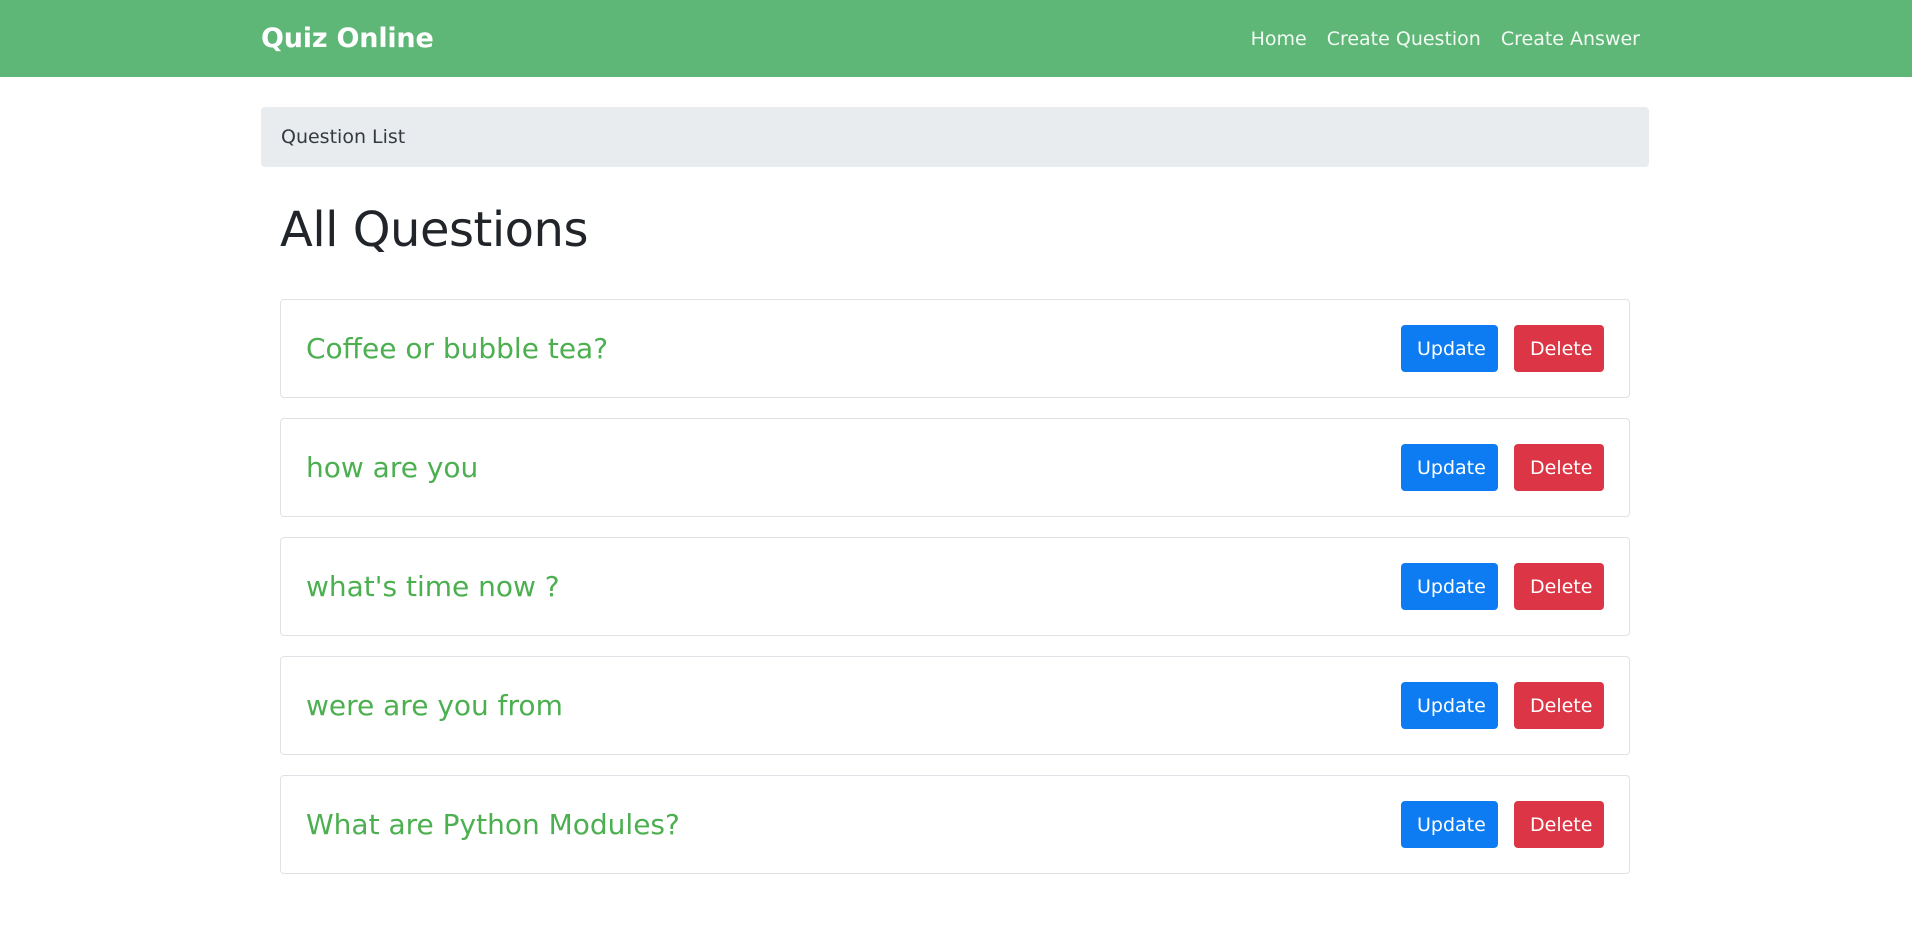 This screenshot has width=1912, height=930. What do you see at coordinates (392, 467) in the screenshot?
I see `question-text: how are you` at bounding box center [392, 467].